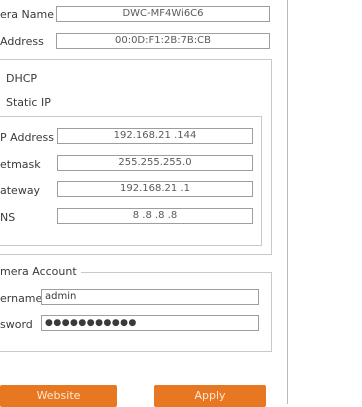 This screenshot has width=362, height=407. What do you see at coordinates (136, 312) in the screenshot?
I see `camera-account-group` at bounding box center [136, 312].